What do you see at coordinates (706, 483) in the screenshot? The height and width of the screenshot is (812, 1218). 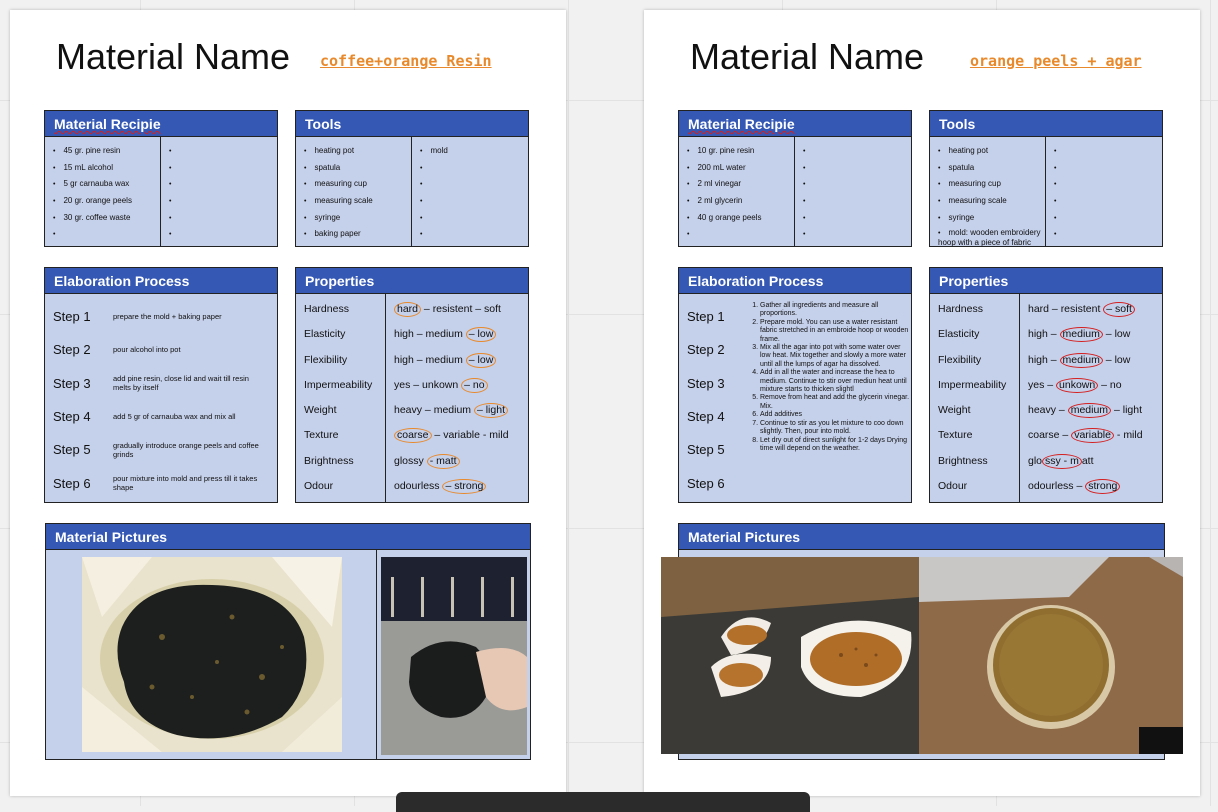 I see `process-step: Step 6` at bounding box center [706, 483].